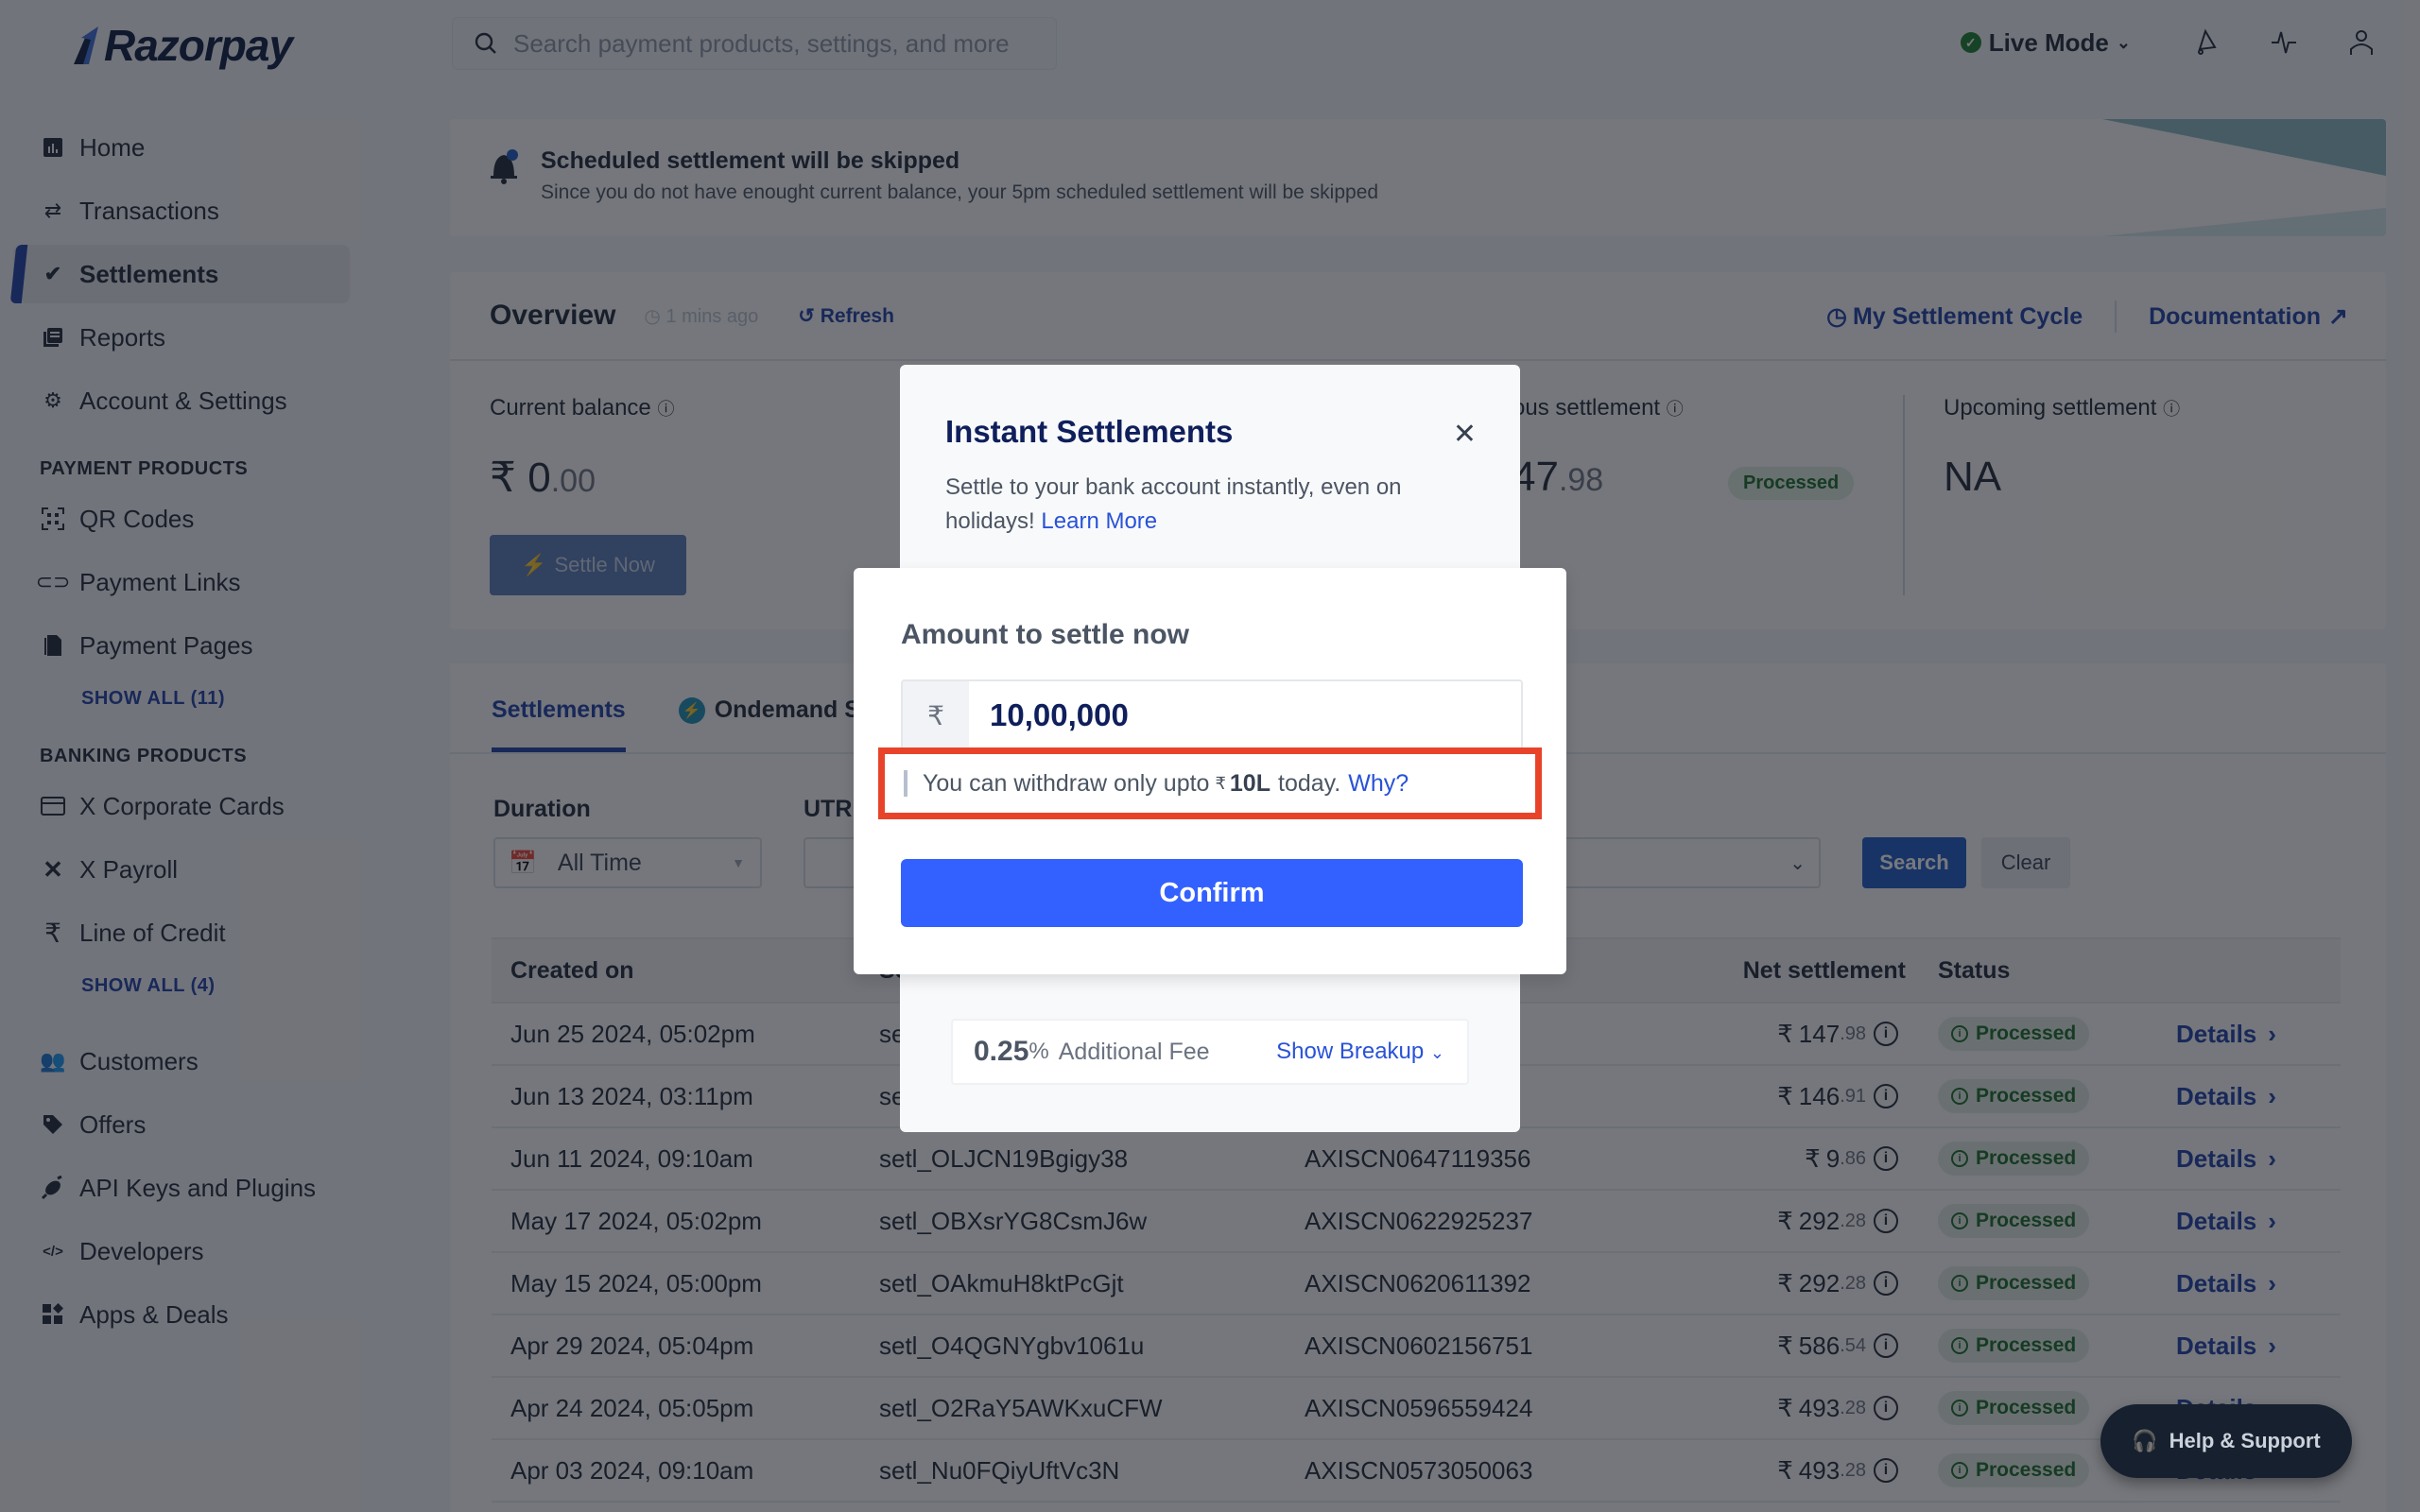 This screenshot has height=1512, width=2420. I want to click on why-link: Why?, so click(1378, 784).